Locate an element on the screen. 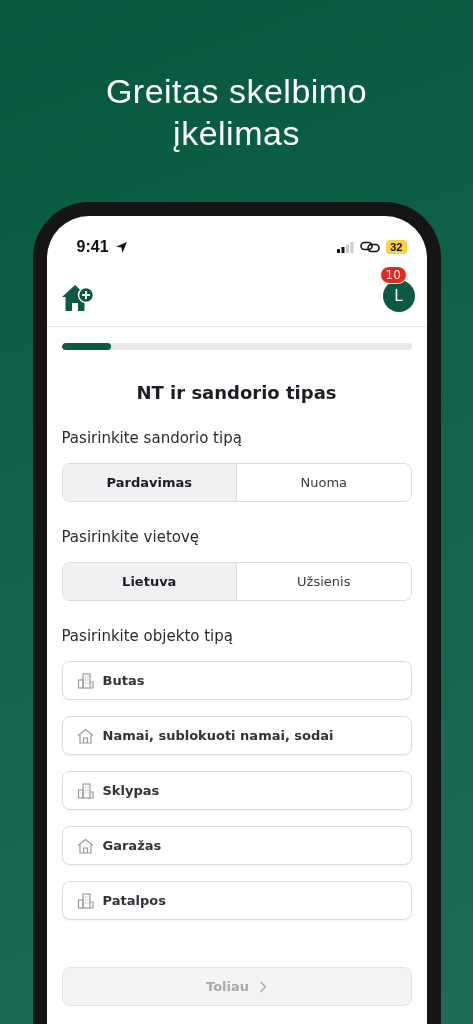  page-title: NT ir sandorio tipas is located at coordinates (236, 392).